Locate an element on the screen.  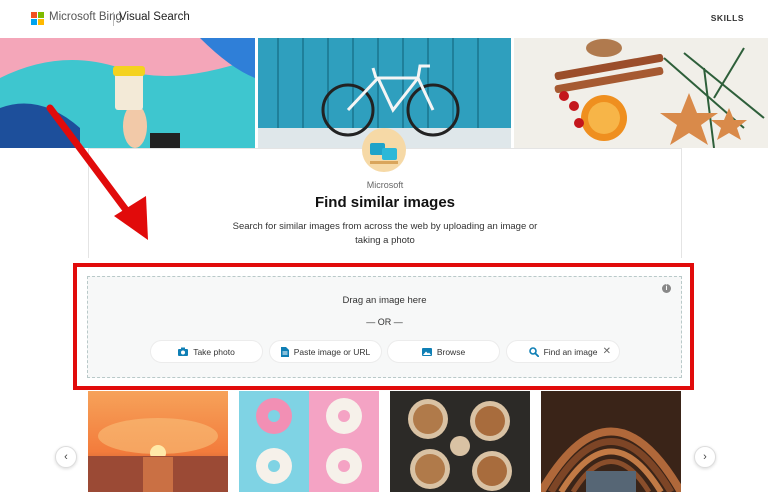
carousel-prev-button: ‹ is located at coordinates (66, 457).